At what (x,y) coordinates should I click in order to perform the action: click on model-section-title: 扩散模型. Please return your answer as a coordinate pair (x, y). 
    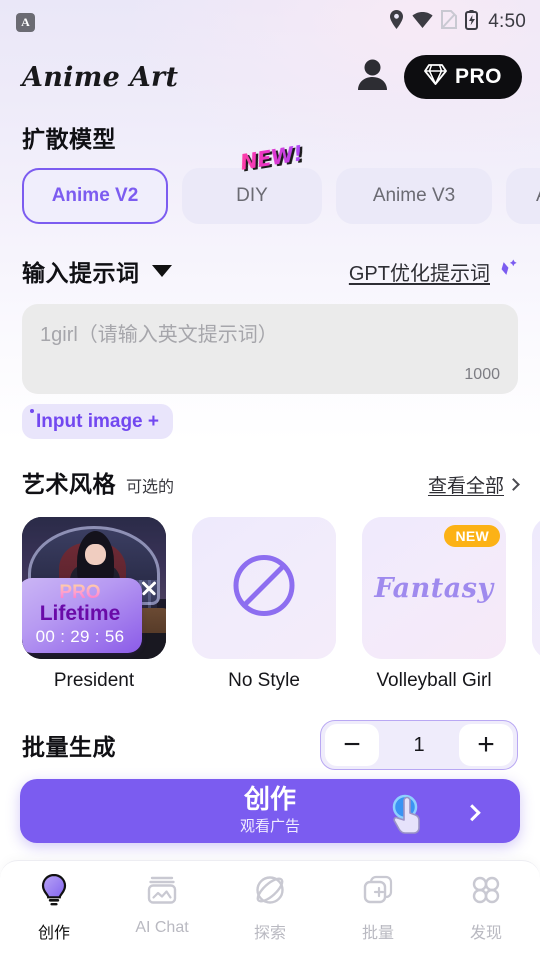
    Looking at the image, I should click on (69, 139).